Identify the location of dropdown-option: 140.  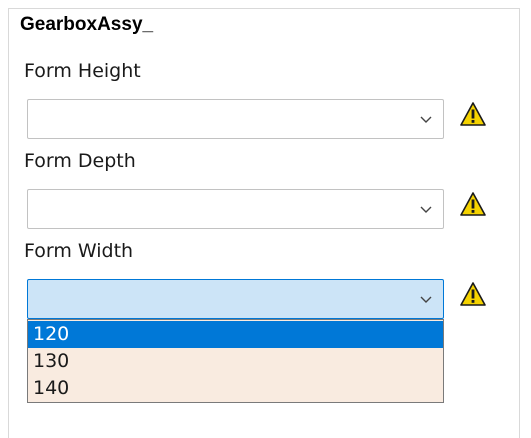
(235, 388).